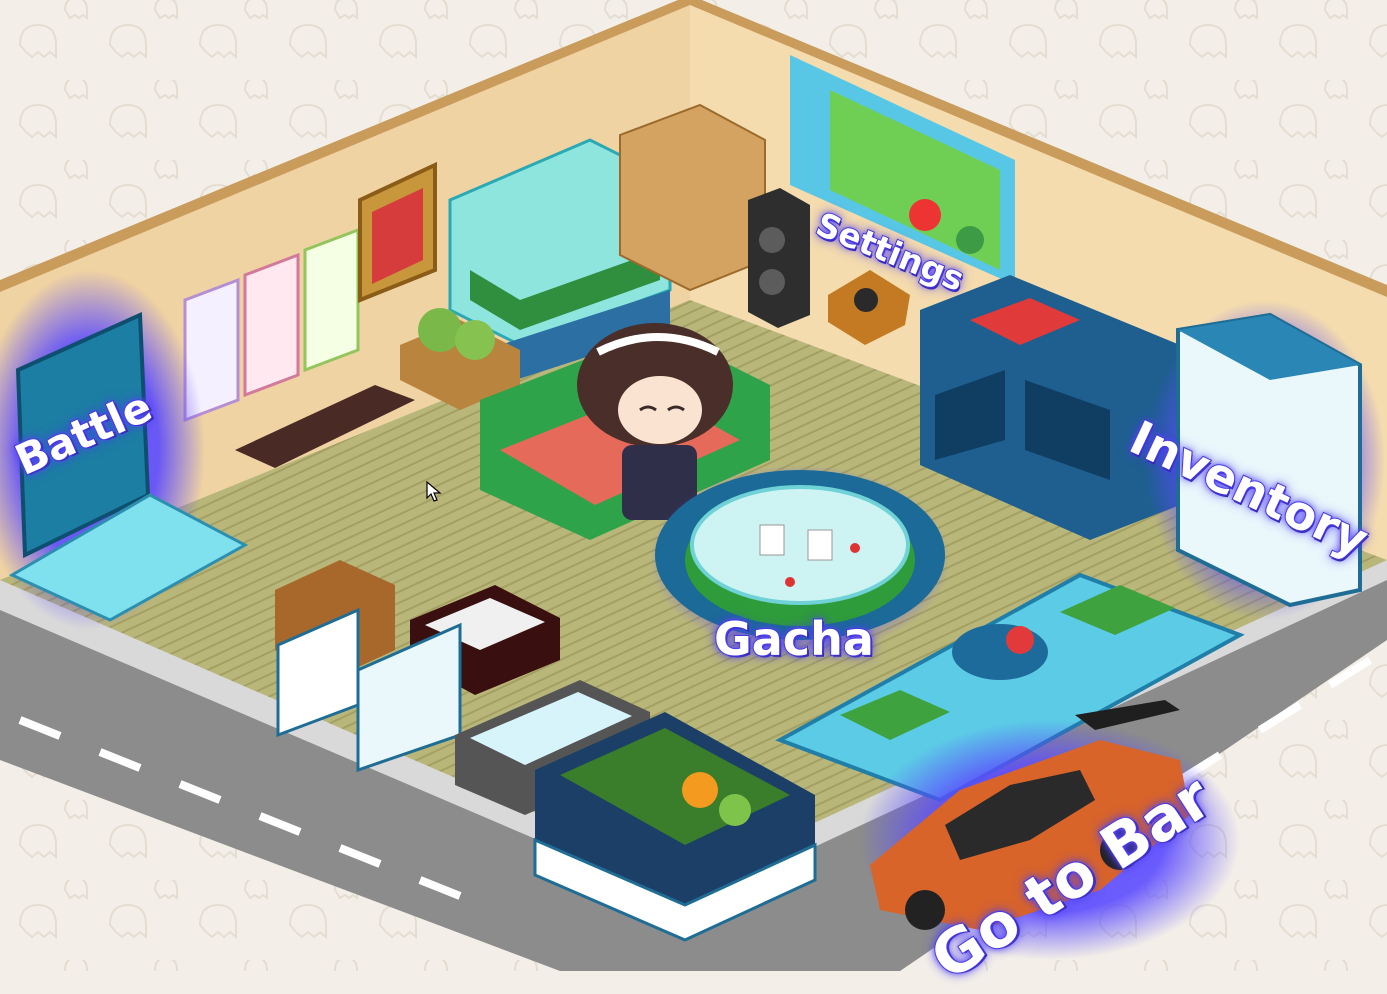  What do you see at coordinates (434, 491) in the screenshot?
I see `arrow-cursor-icon` at bounding box center [434, 491].